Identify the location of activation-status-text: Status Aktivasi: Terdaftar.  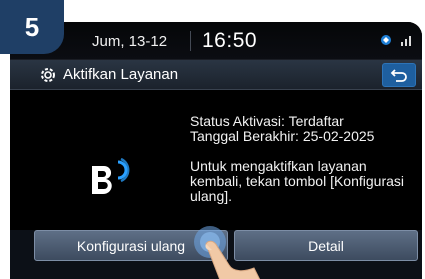
(267, 121).